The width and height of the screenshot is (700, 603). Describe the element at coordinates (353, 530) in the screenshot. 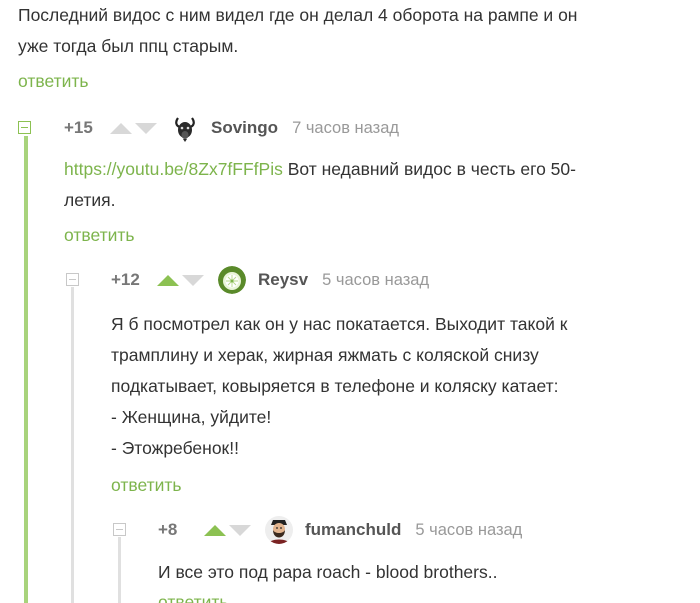

I see `comment-username: fumanchuld` at that location.